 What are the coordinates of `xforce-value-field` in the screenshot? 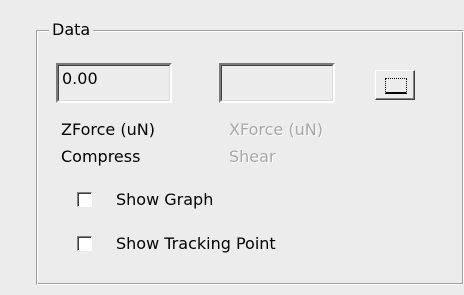 It's located at (277, 83).